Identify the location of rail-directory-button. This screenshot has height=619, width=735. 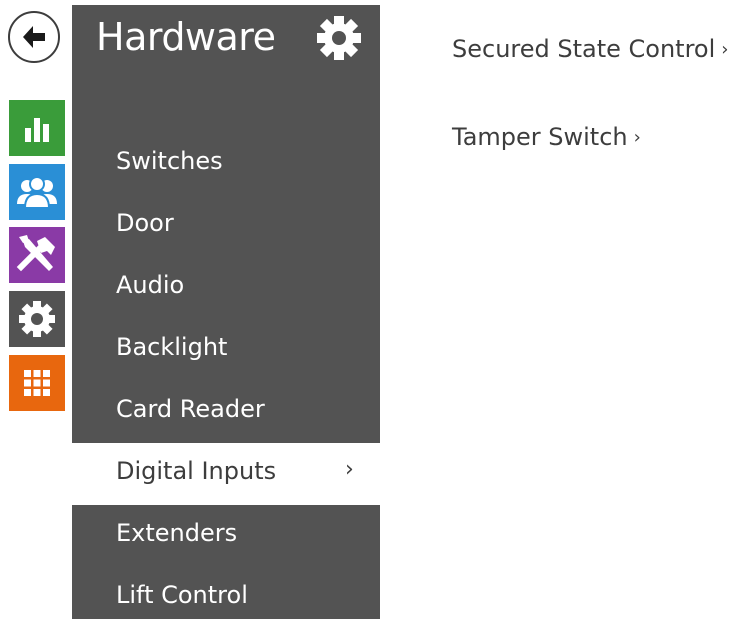
(37, 192).